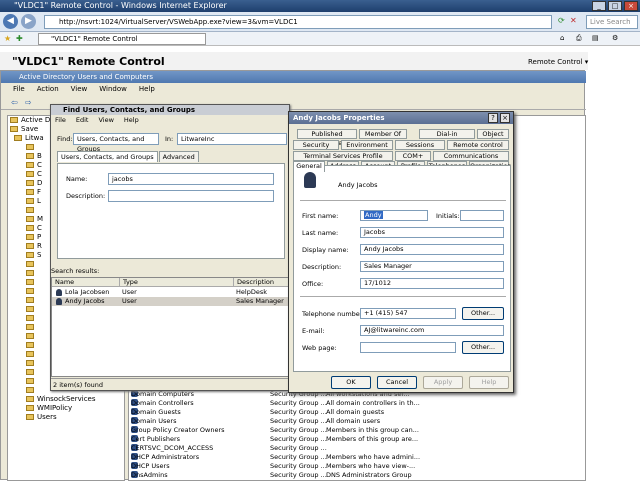 Image resolution: width=640 pixels, height=481 pixels. Describe the element at coordinates (309, 166) in the screenshot. I see `tab-general: General` at that location.